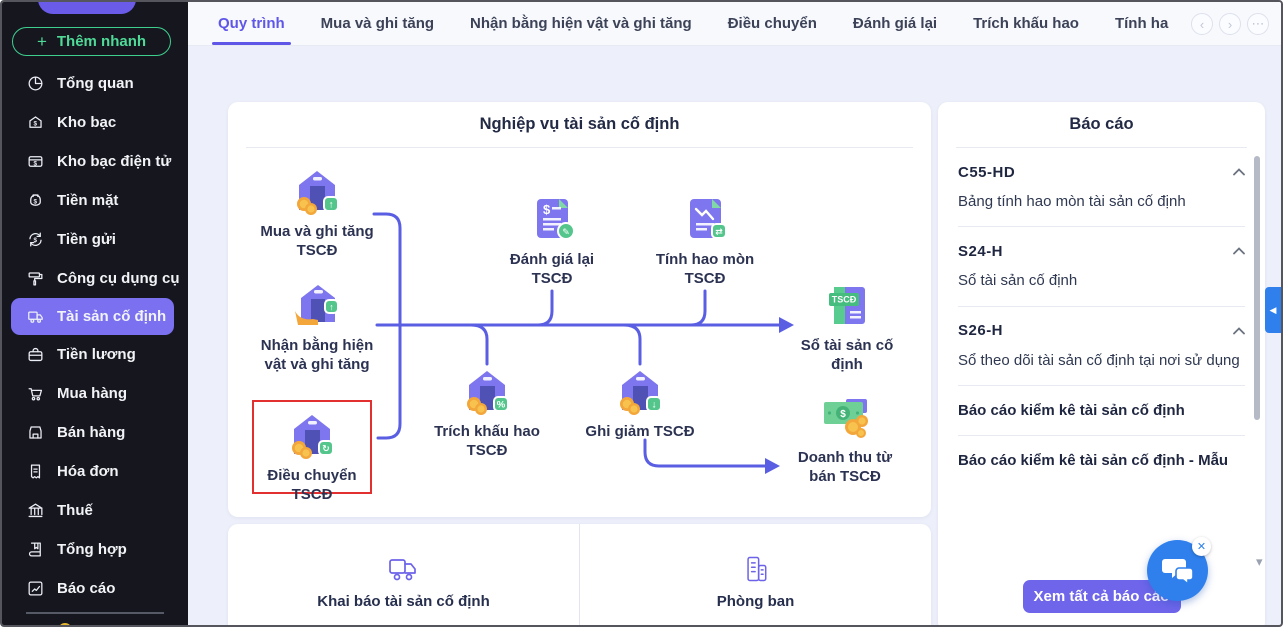  I want to click on warehouse-decrease-icon: ↓, so click(641, 393).